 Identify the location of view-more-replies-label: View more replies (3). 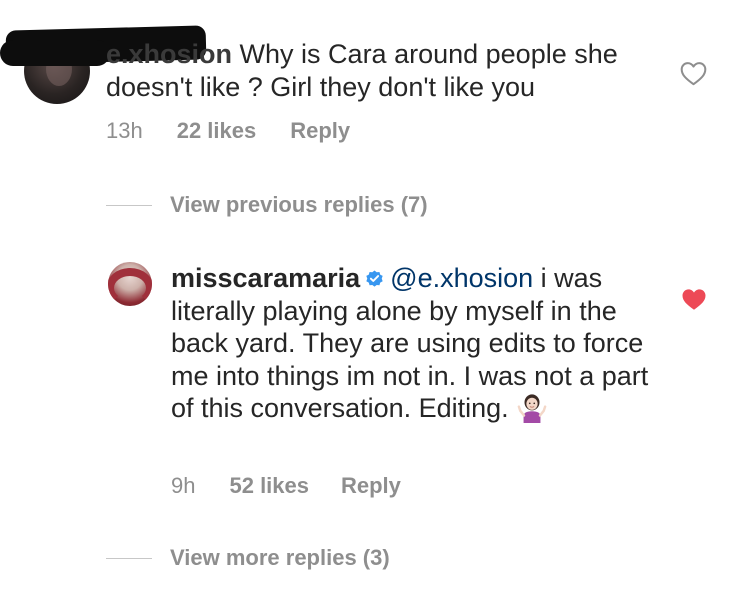
(280, 557).